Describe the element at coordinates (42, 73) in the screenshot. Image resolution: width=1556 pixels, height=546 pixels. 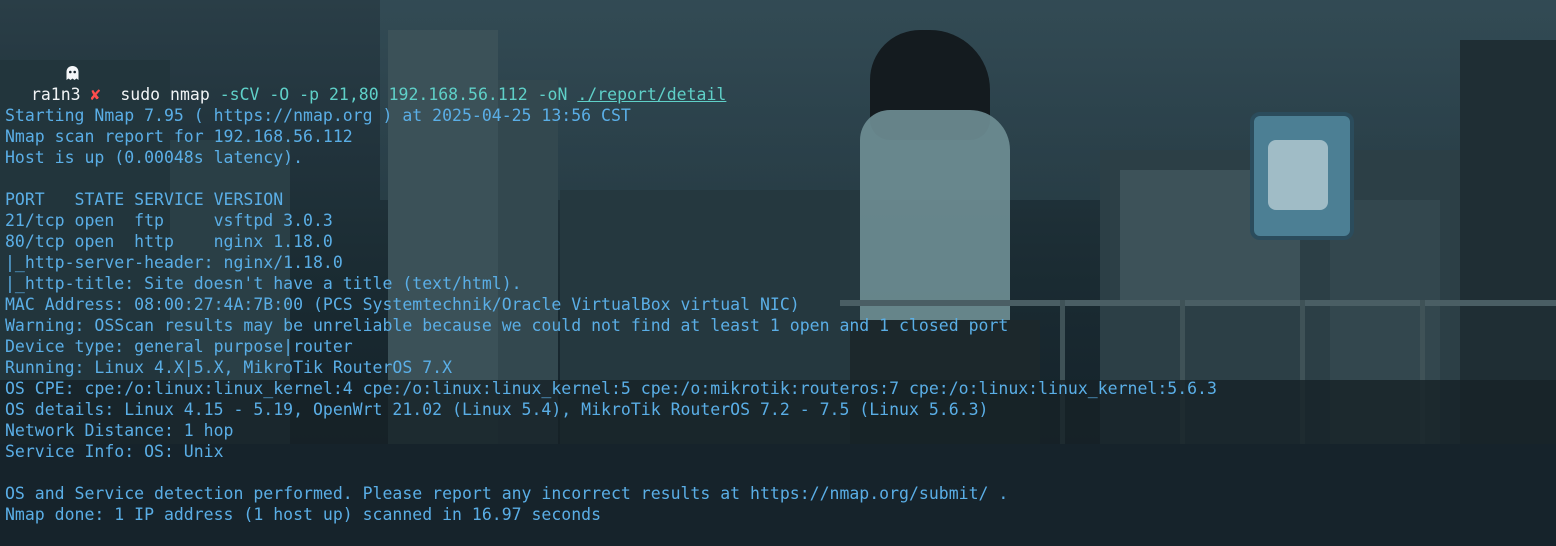
I see `ghost-icon` at that location.